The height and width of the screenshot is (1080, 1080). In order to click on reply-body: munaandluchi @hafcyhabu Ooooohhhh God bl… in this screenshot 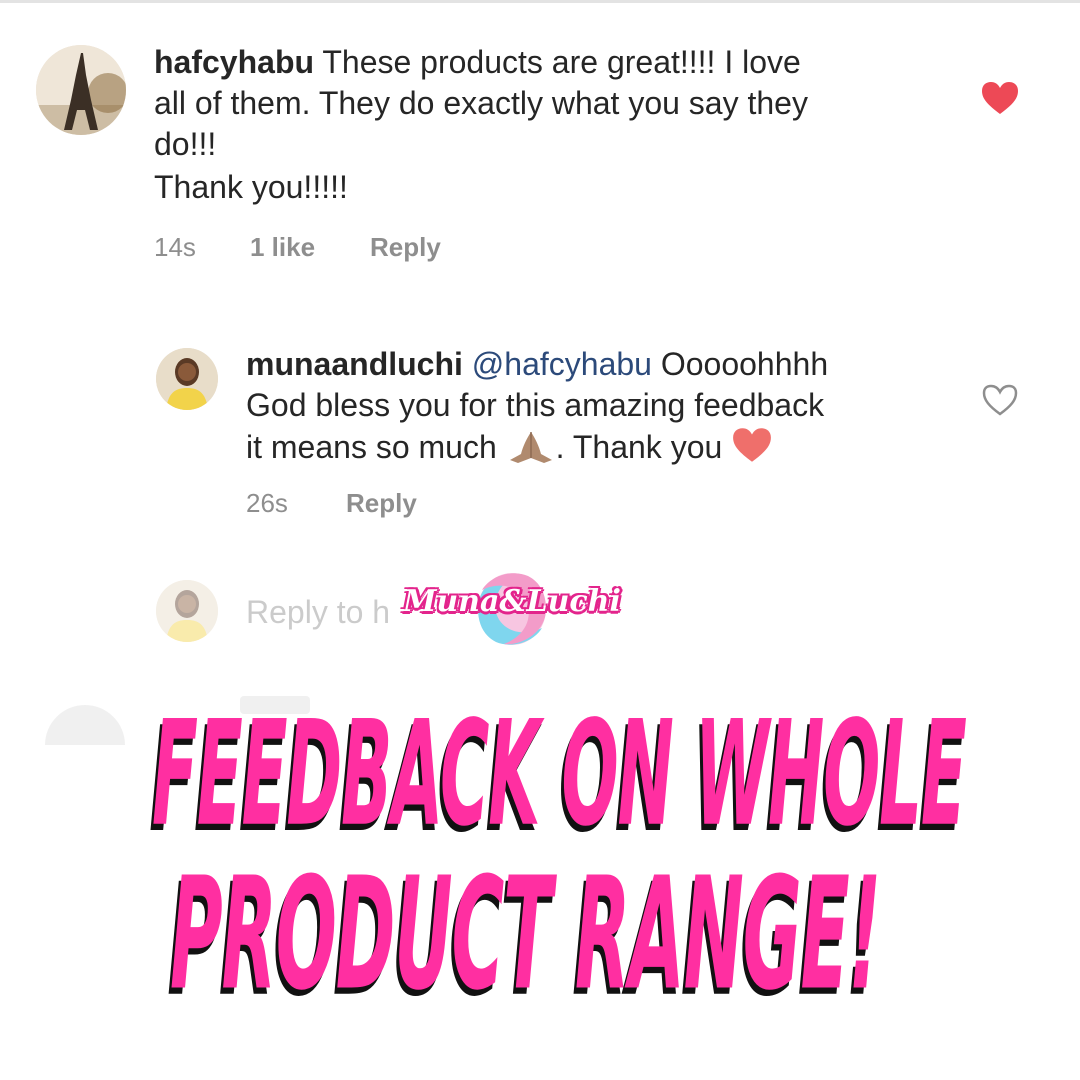, I will do `click(596, 406)`.